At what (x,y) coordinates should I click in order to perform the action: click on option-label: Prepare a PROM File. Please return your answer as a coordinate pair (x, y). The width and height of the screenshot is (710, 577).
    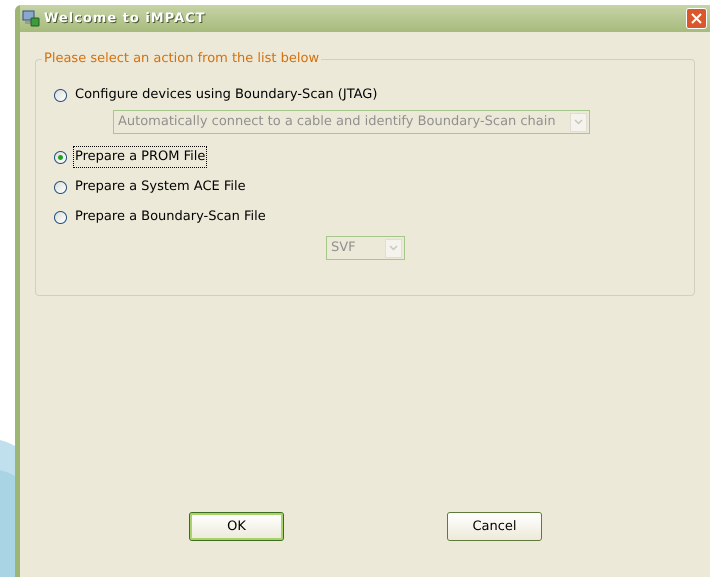
    Looking at the image, I should click on (140, 157).